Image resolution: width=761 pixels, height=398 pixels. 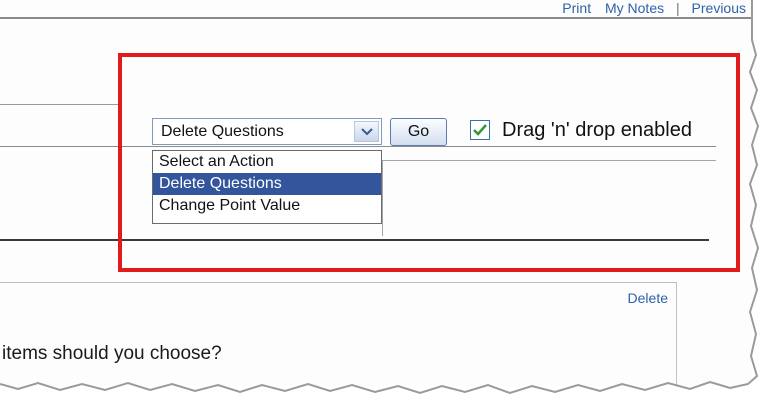 I want to click on toolbar-divider, so click(x=358, y=146).